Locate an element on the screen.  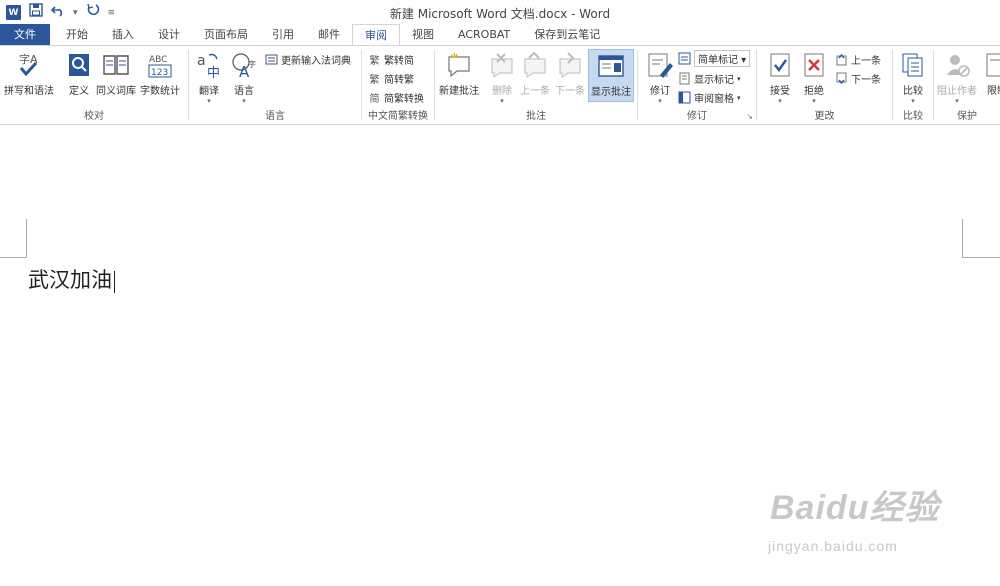
tab-references: 引用 is located at coordinates (283, 34).